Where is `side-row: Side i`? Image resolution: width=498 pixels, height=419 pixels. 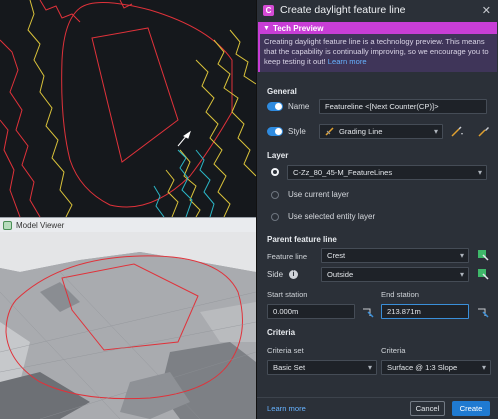
side-row: Side i is located at coordinates (283, 274).